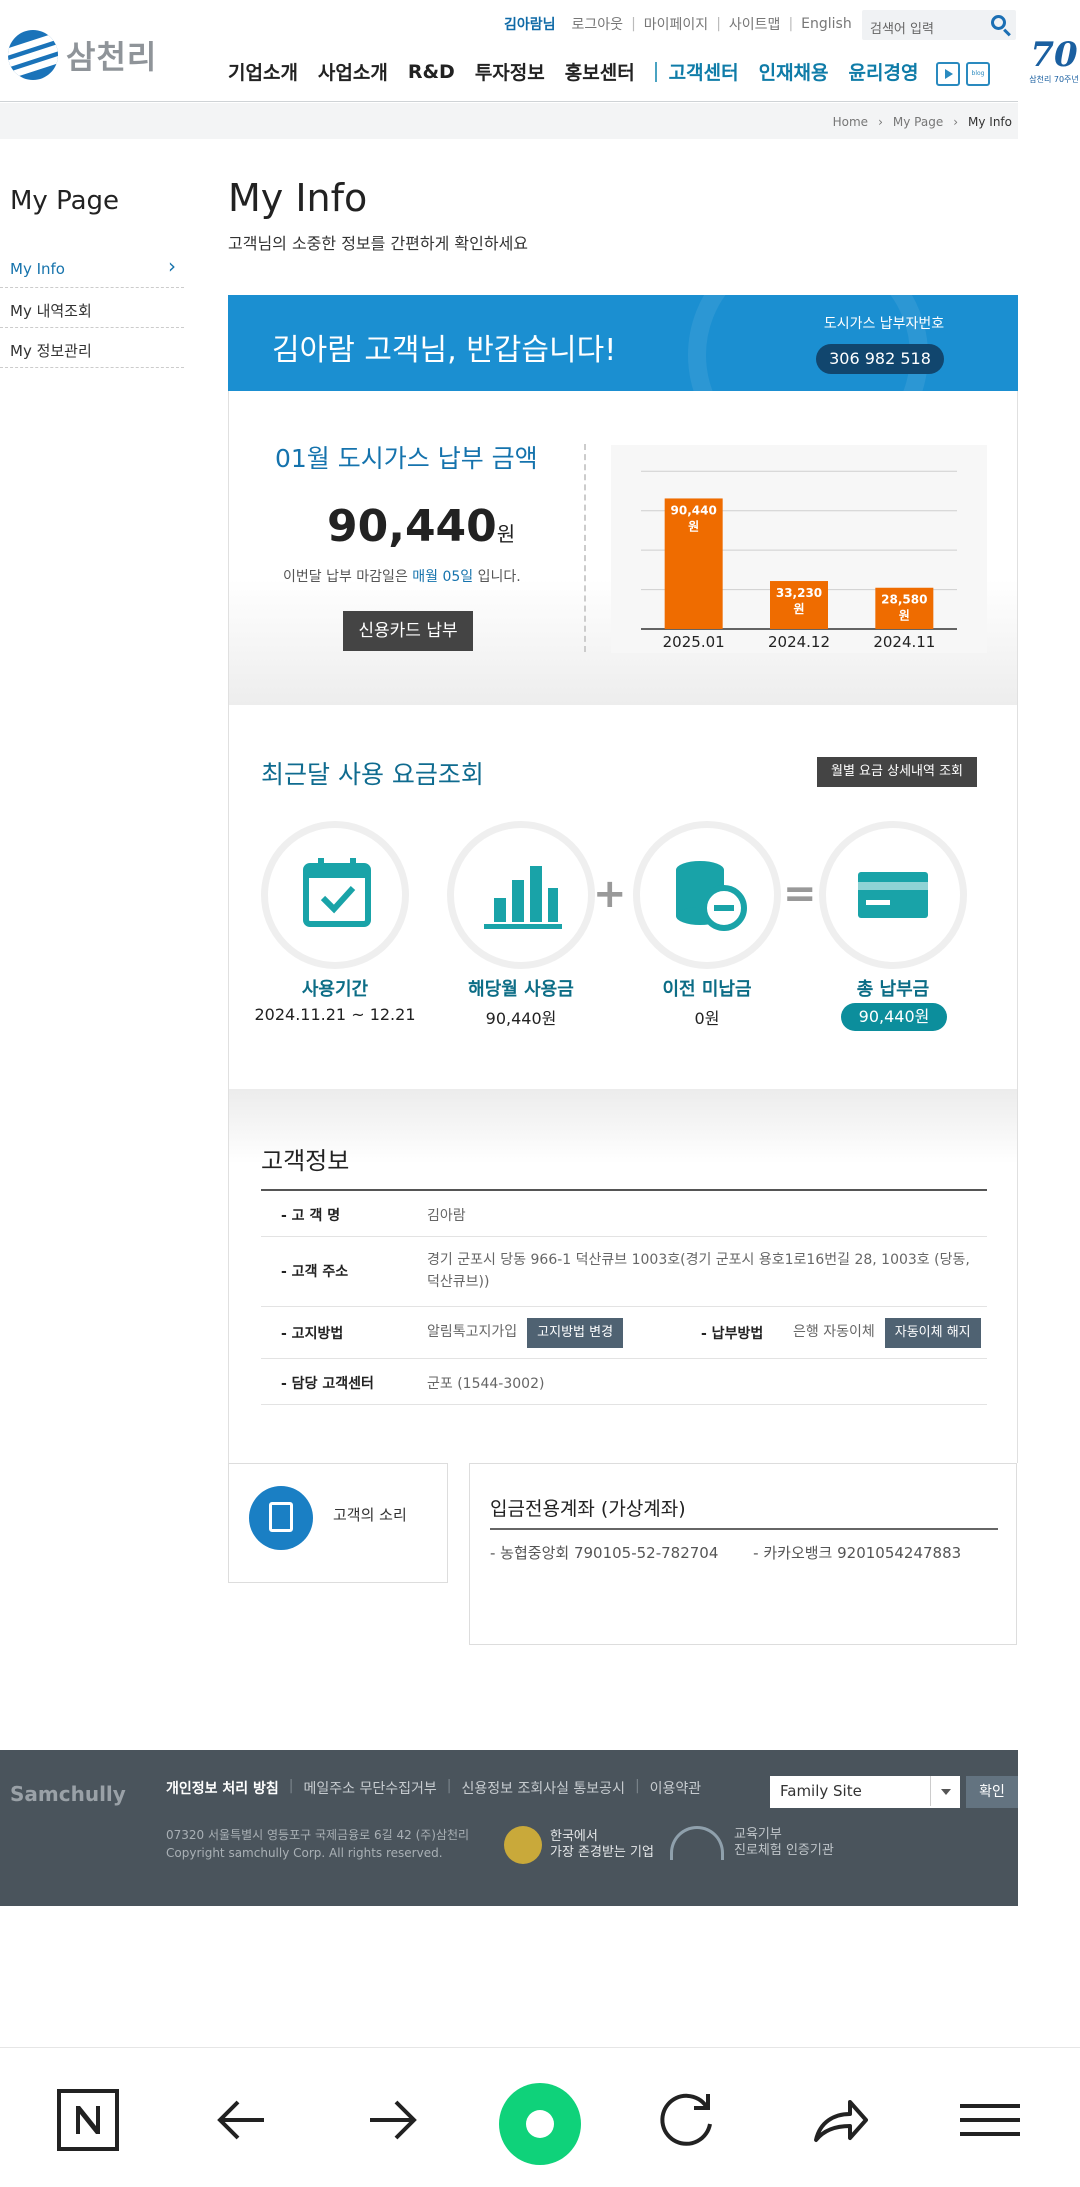  I want to click on coin-stack-minus-icon, so click(711, 896).